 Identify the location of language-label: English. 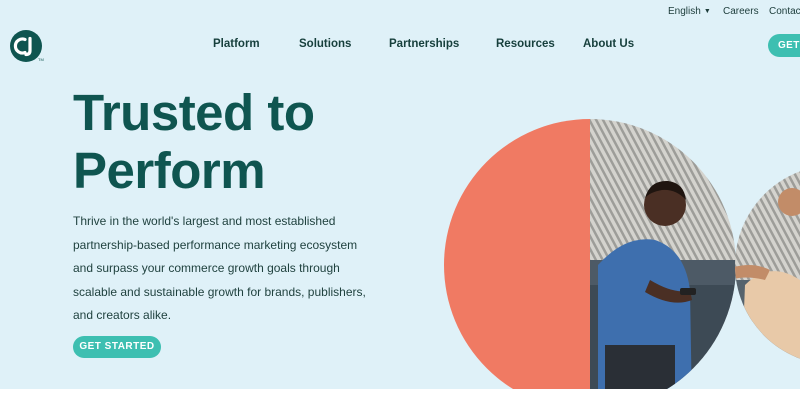
(684, 11).